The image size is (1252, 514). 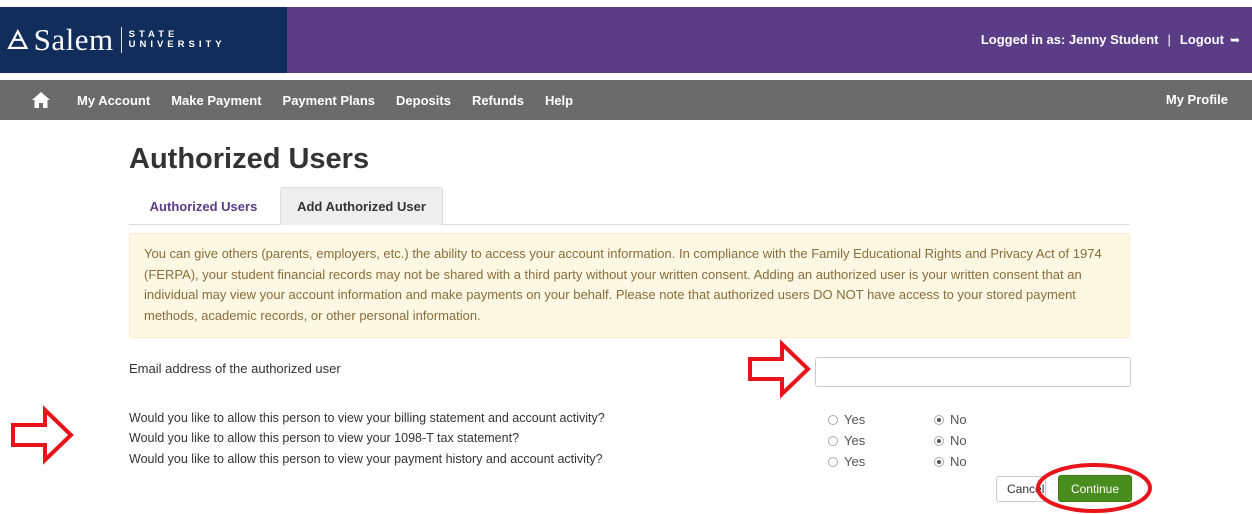 What do you see at coordinates (1202, 39) in the screenshot?
I see `logout-link: Logout` at bounding box center [1202, 39].